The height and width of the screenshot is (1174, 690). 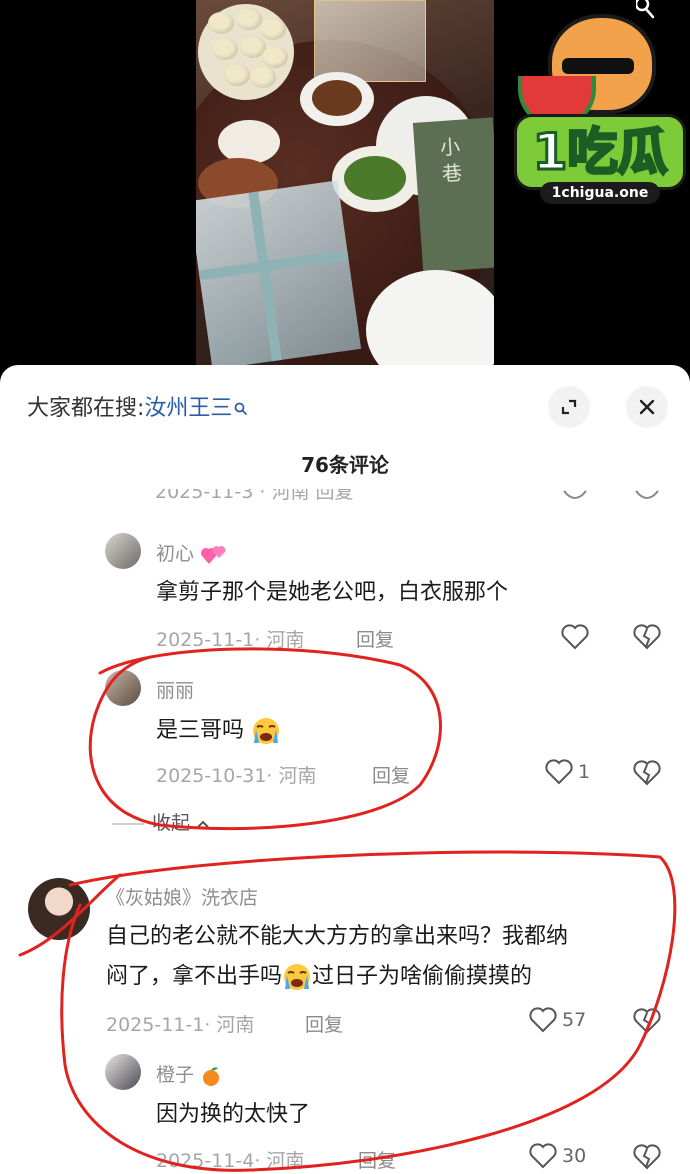 I want to click on comment-author-row: 初心, so click(x=192, y=552).